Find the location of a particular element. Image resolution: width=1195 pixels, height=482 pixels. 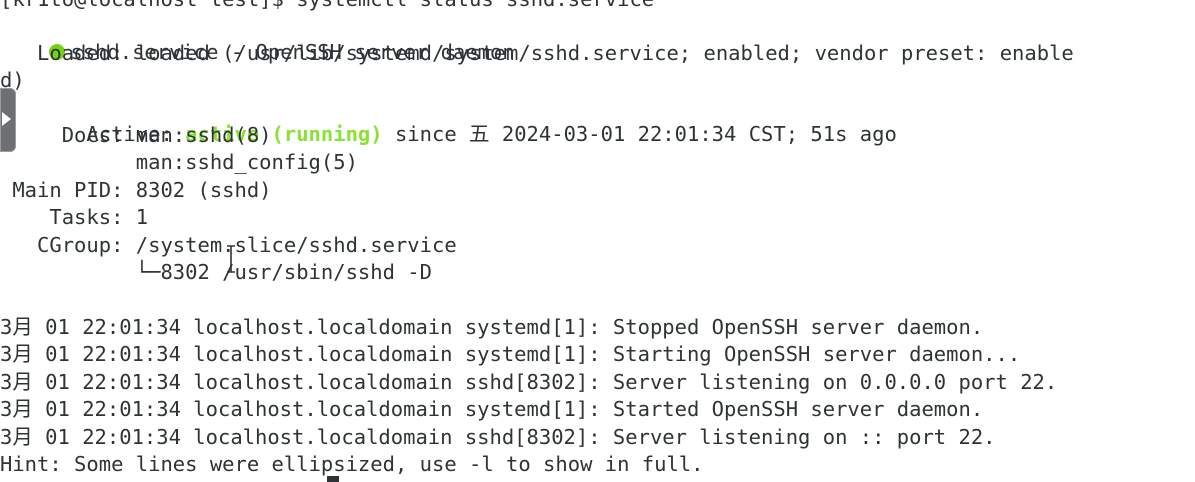

active-since: since 五 2024-03-01 22:01:34 CST; 51s ago is located at coordinates (639, 134).